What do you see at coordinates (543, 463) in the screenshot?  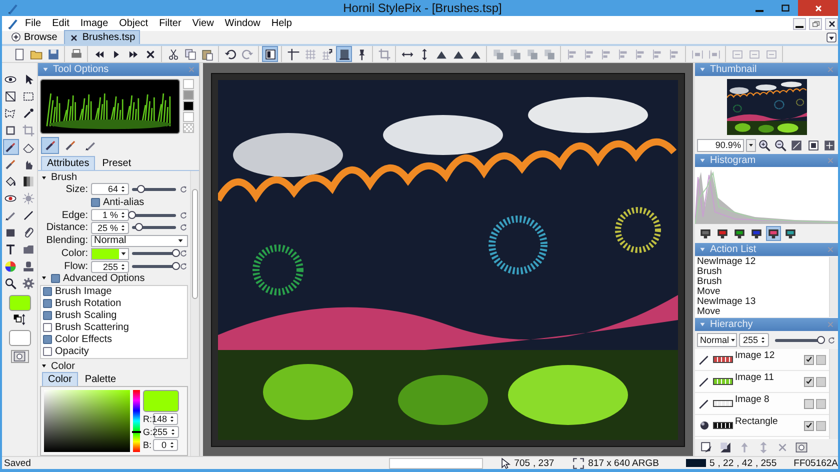 I see `cursor-y: , 237` at bounding box center [543, 463].